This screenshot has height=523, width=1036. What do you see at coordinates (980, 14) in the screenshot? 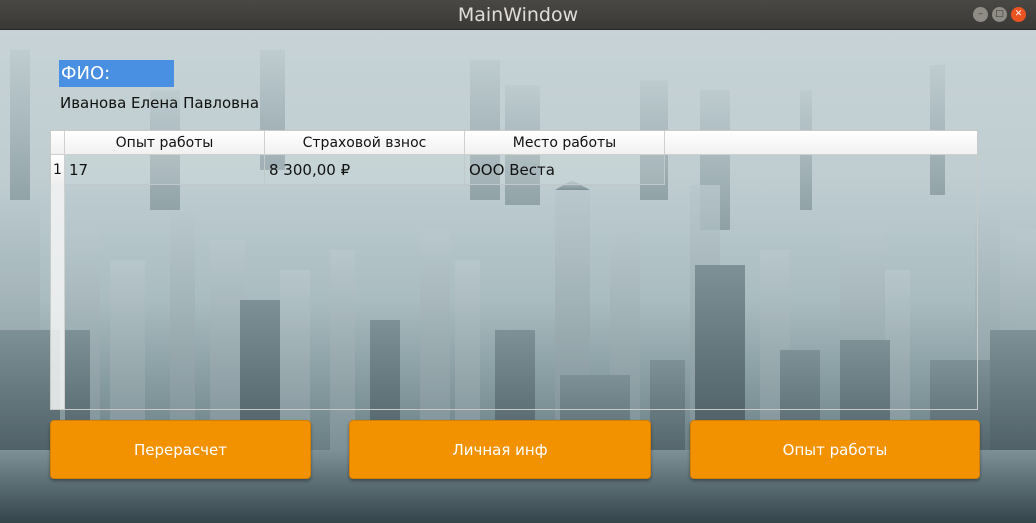
I see `minimize-button: –` at bounding box center [980, 14].